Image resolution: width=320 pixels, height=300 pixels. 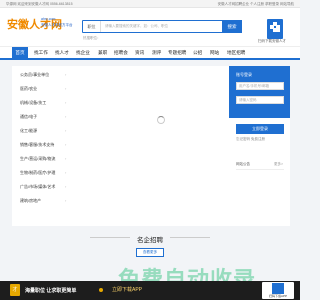 I want to click on qr-label: 扫码下载安徽人才, so click(x=272, y=41).